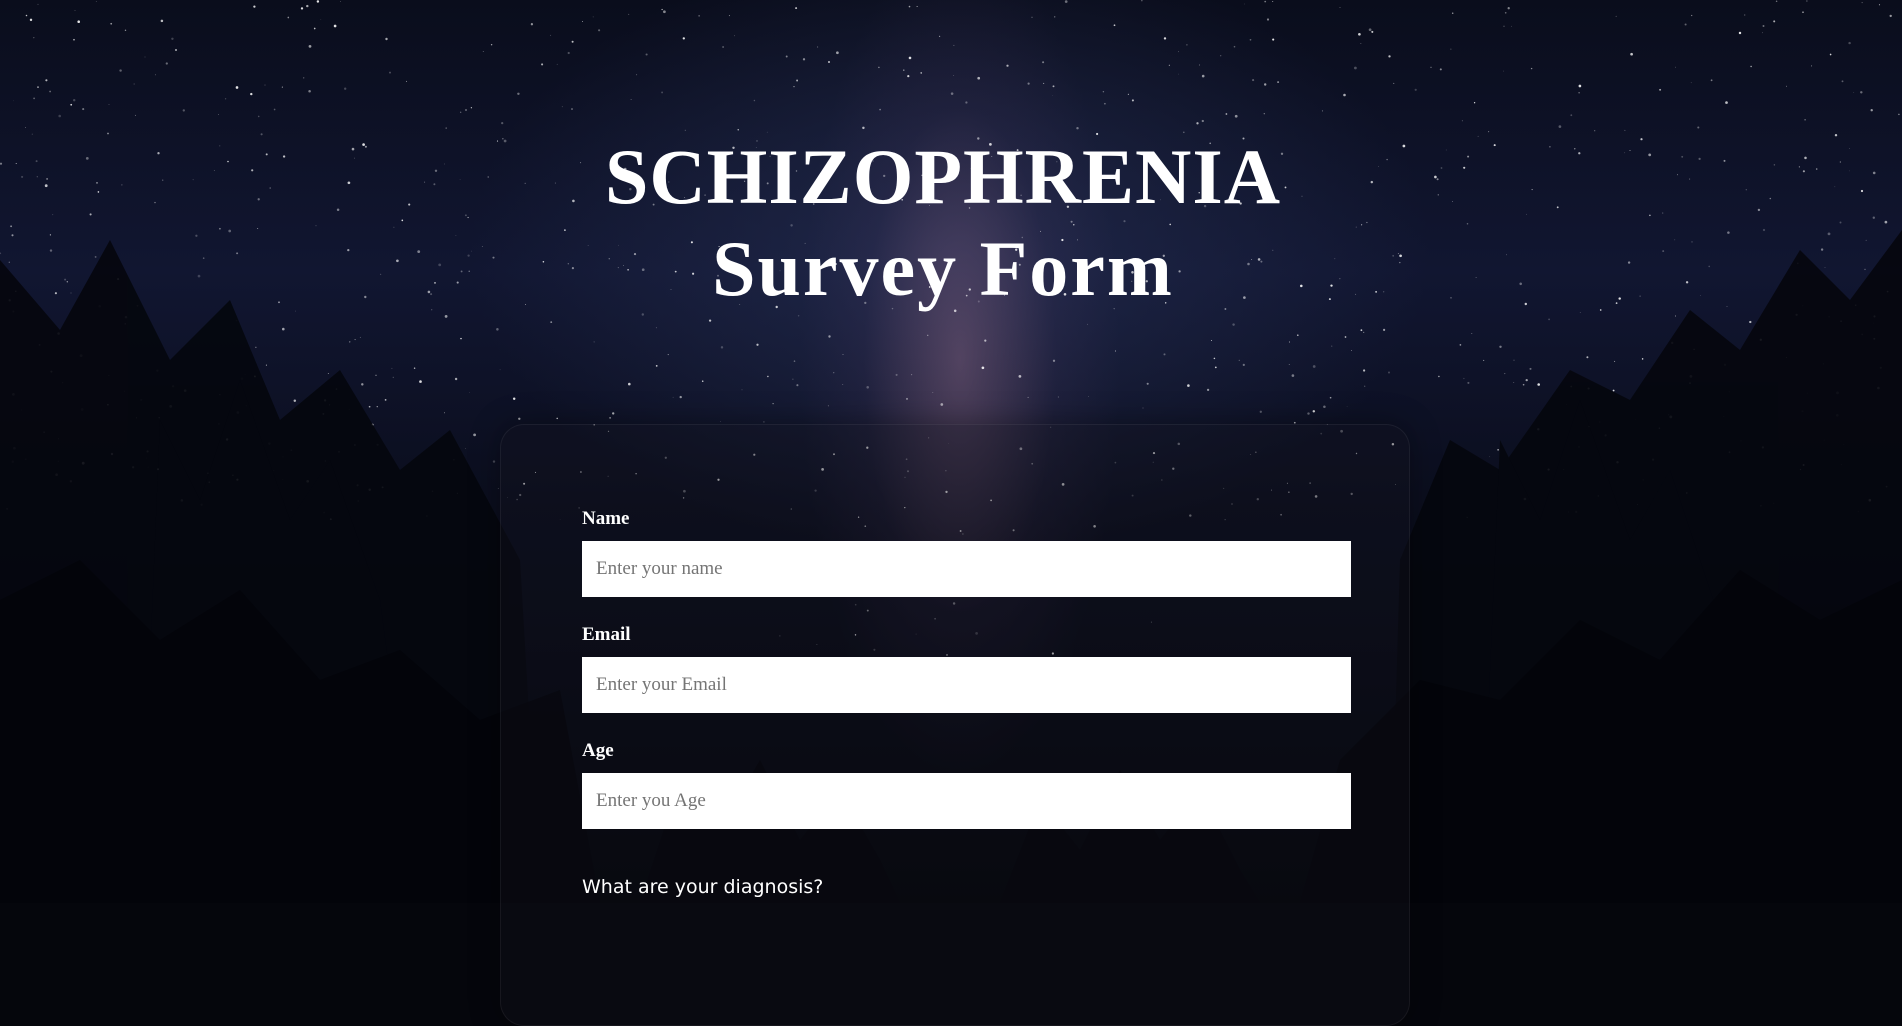 The width and height of the screenshot is (1902, 1026). What do you see at coordinates (703, 887) in the screenshot?
I see `diagnosis-question-label: What are your diagnosis?` at bounding box center [703, 887].